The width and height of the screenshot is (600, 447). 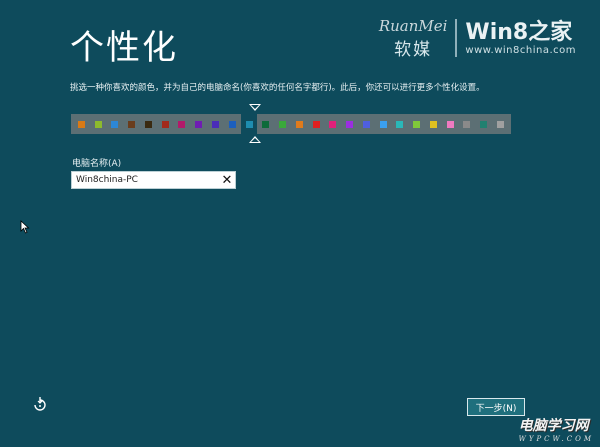 I want to click on ruanmei-cn-text: 软媒, so click(x=413, y=49).